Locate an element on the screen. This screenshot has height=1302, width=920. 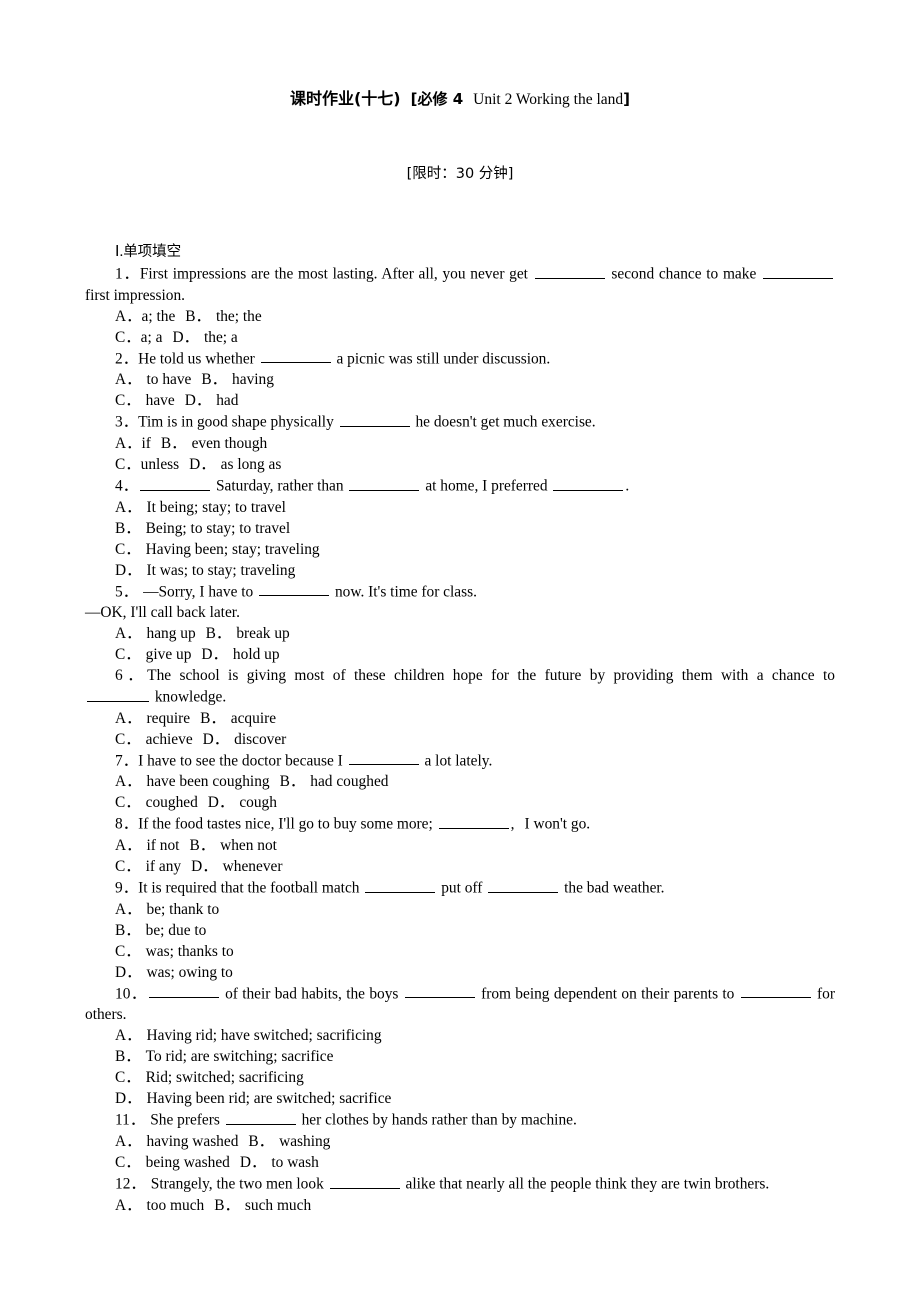
option-text: such much is located at coordinates (278, 1205).